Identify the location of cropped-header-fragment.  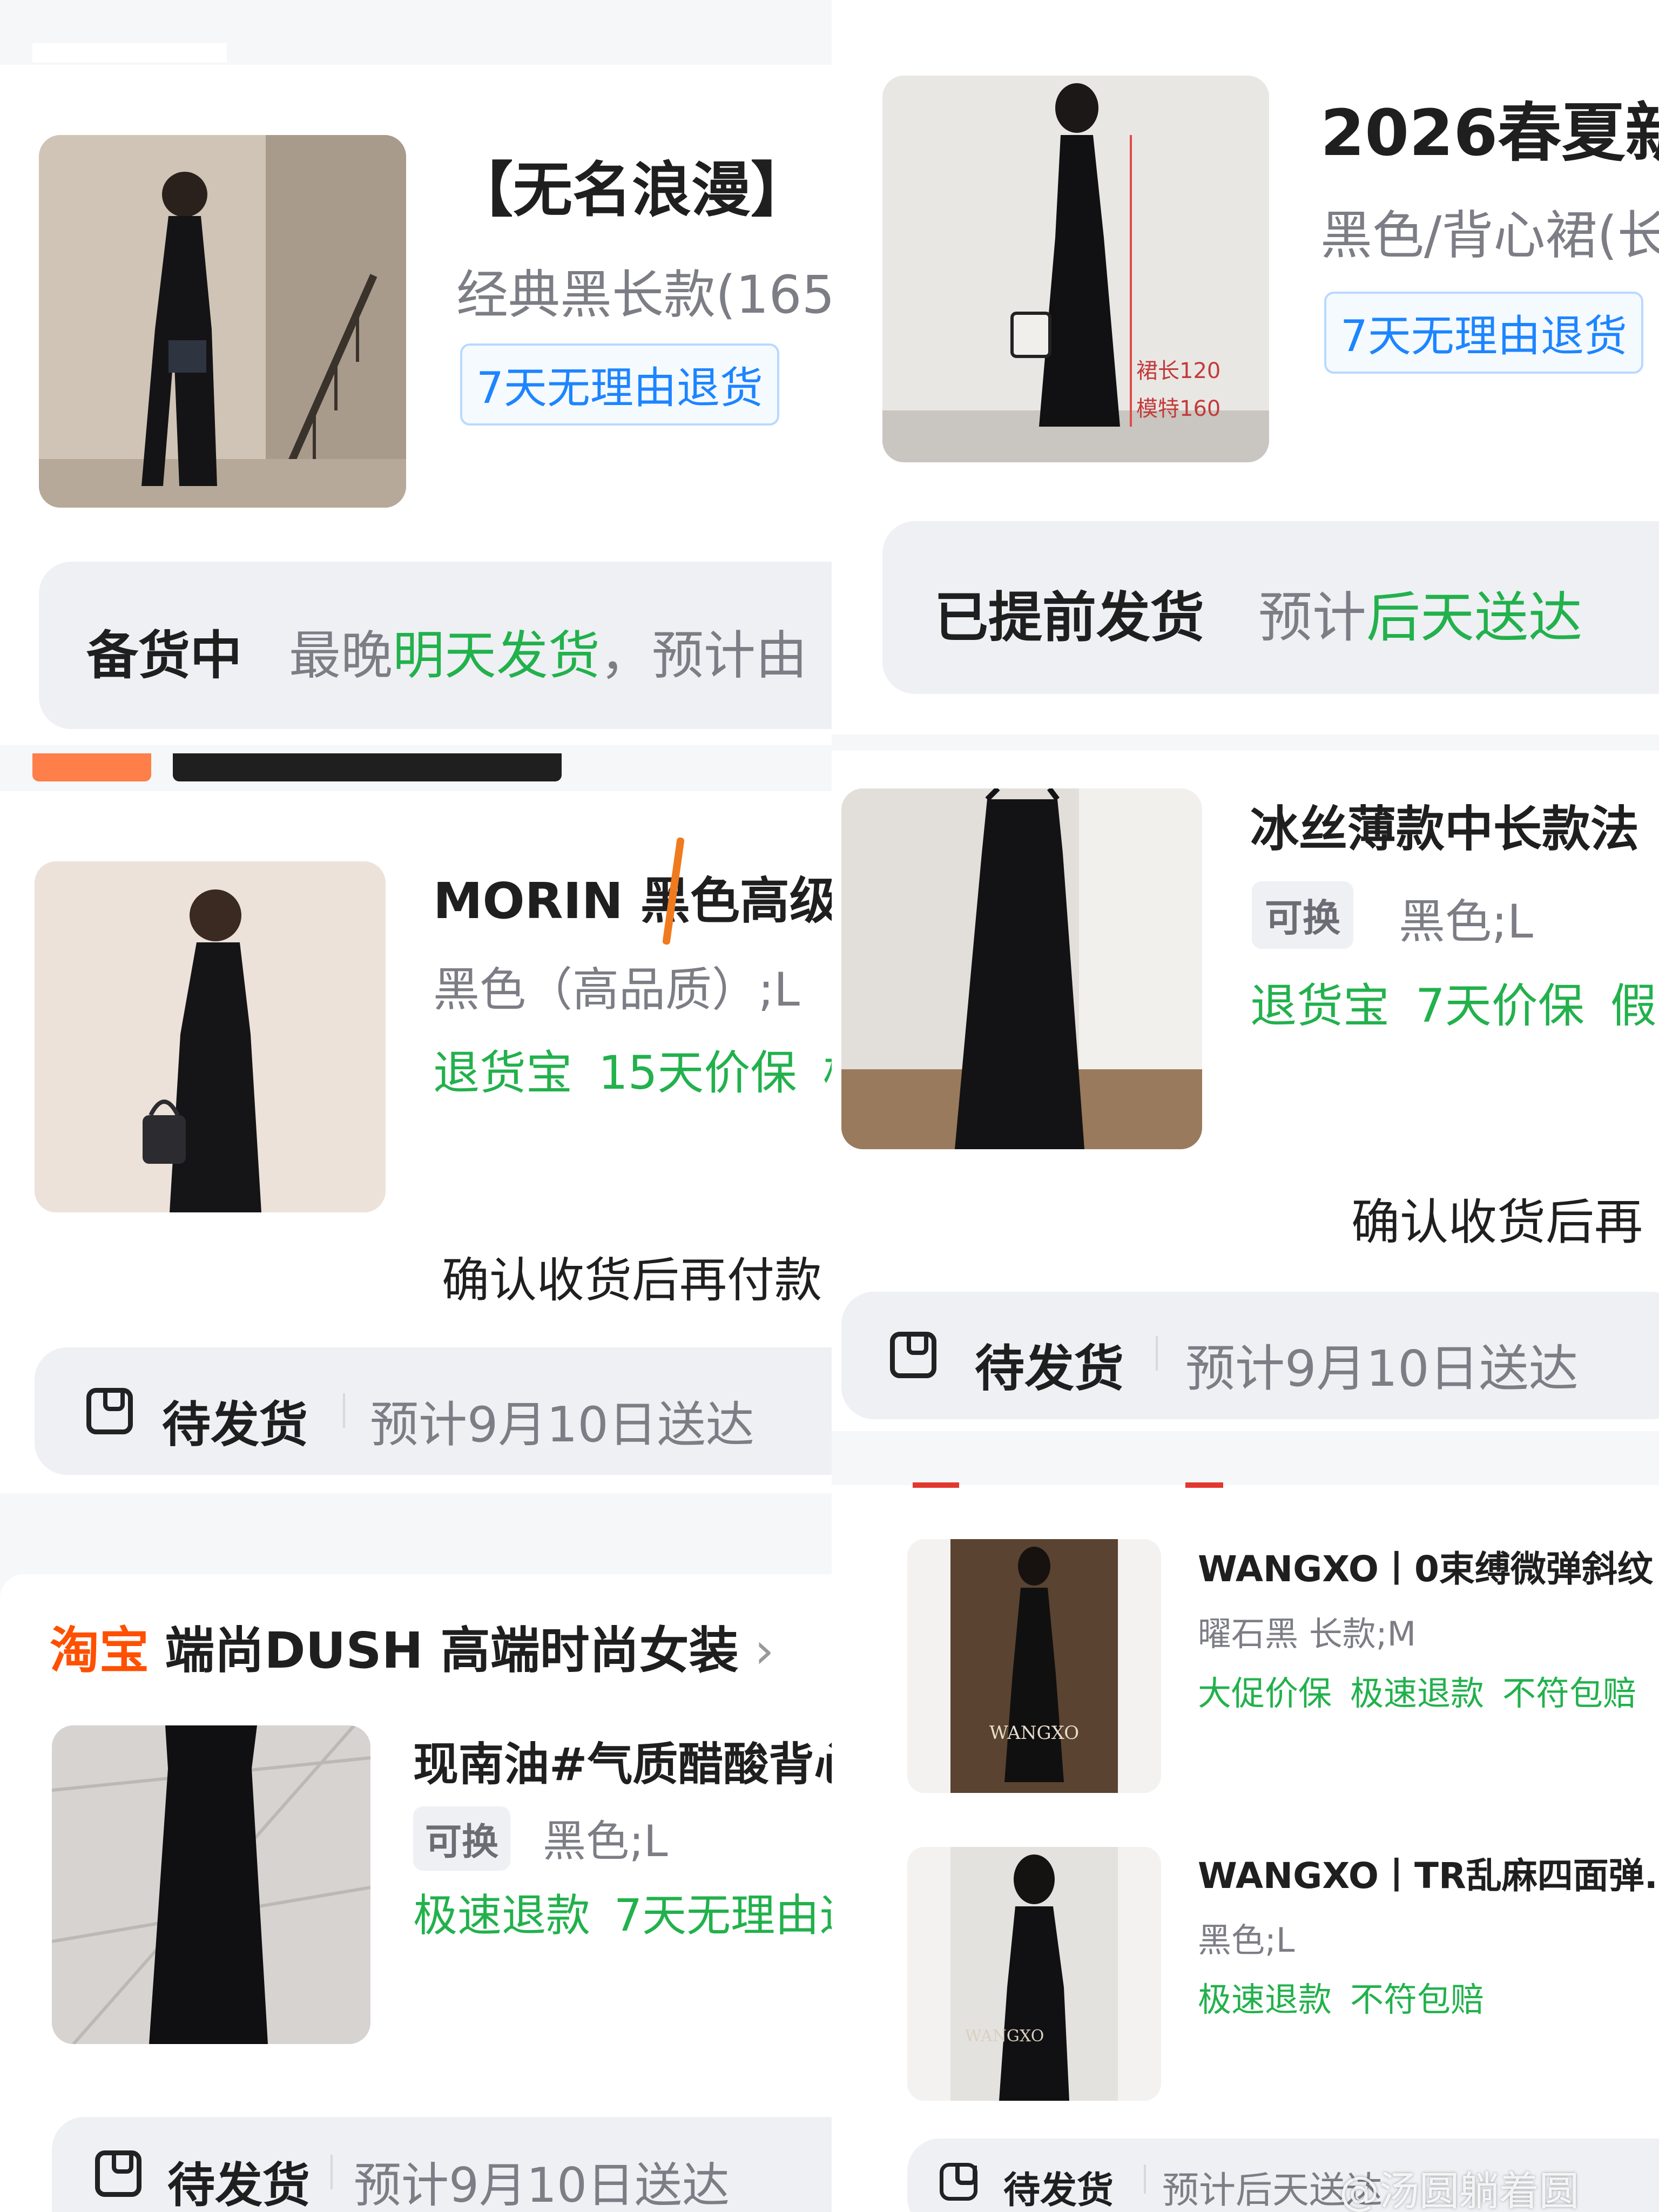
(129, 53).